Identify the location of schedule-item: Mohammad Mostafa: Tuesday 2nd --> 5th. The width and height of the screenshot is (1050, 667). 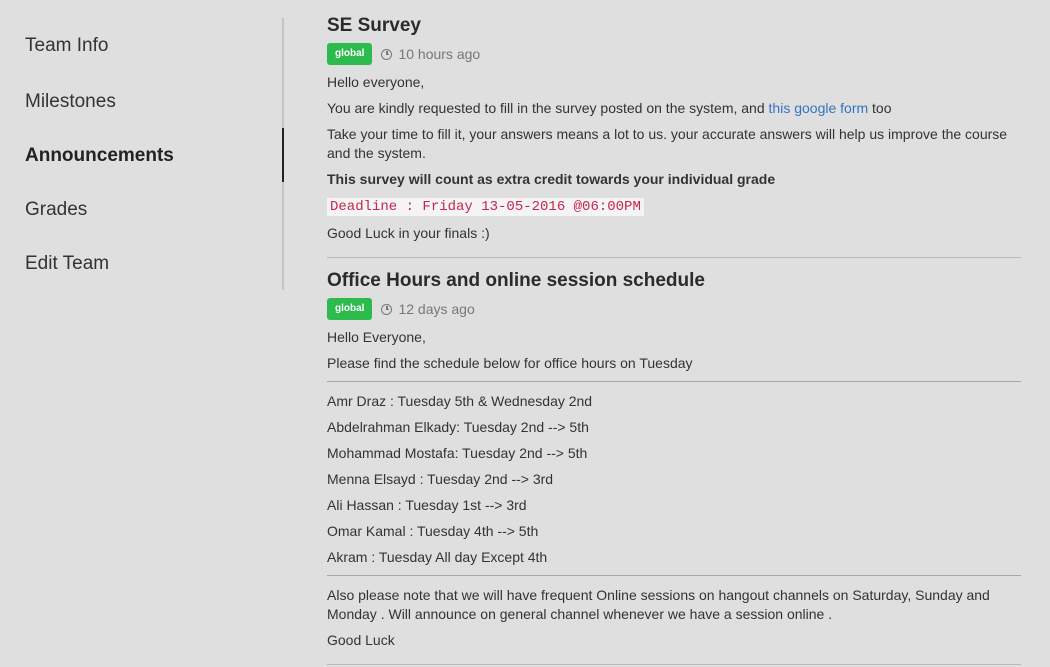
(457, 453).